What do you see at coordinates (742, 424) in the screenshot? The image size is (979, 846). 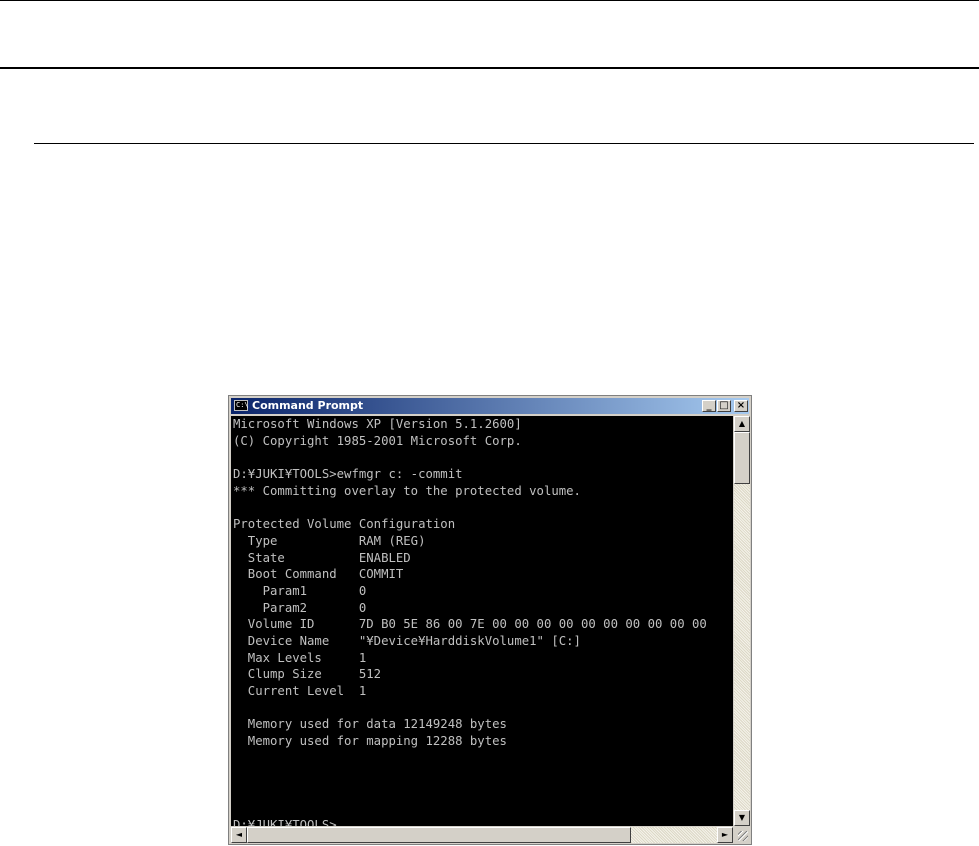 I see `scroll-up-button: ▲` at bounding box center [742, 424].